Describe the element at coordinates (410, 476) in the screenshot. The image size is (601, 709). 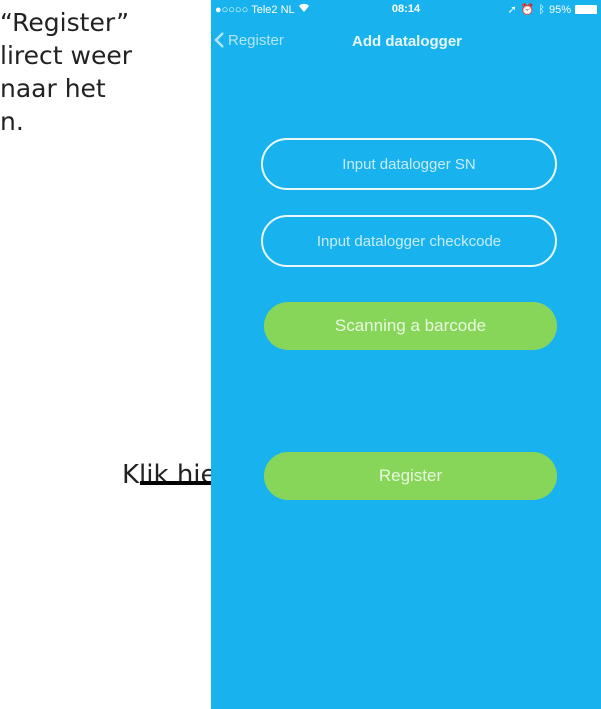
I see `register-button: Register` at that location.